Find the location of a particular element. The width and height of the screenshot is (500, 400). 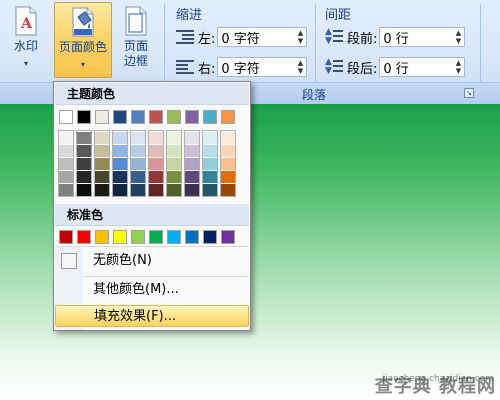

no-color-label: 无颜色(N) is located at coordinates (122, 260).